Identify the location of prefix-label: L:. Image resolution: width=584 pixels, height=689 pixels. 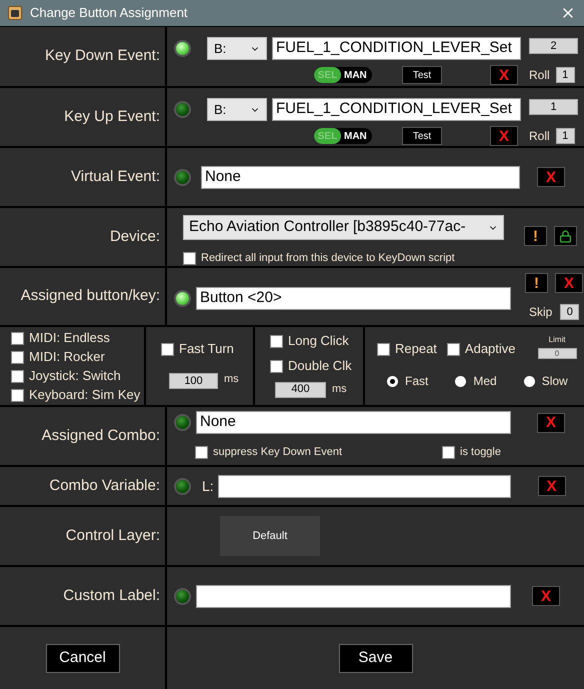
(208, 486).